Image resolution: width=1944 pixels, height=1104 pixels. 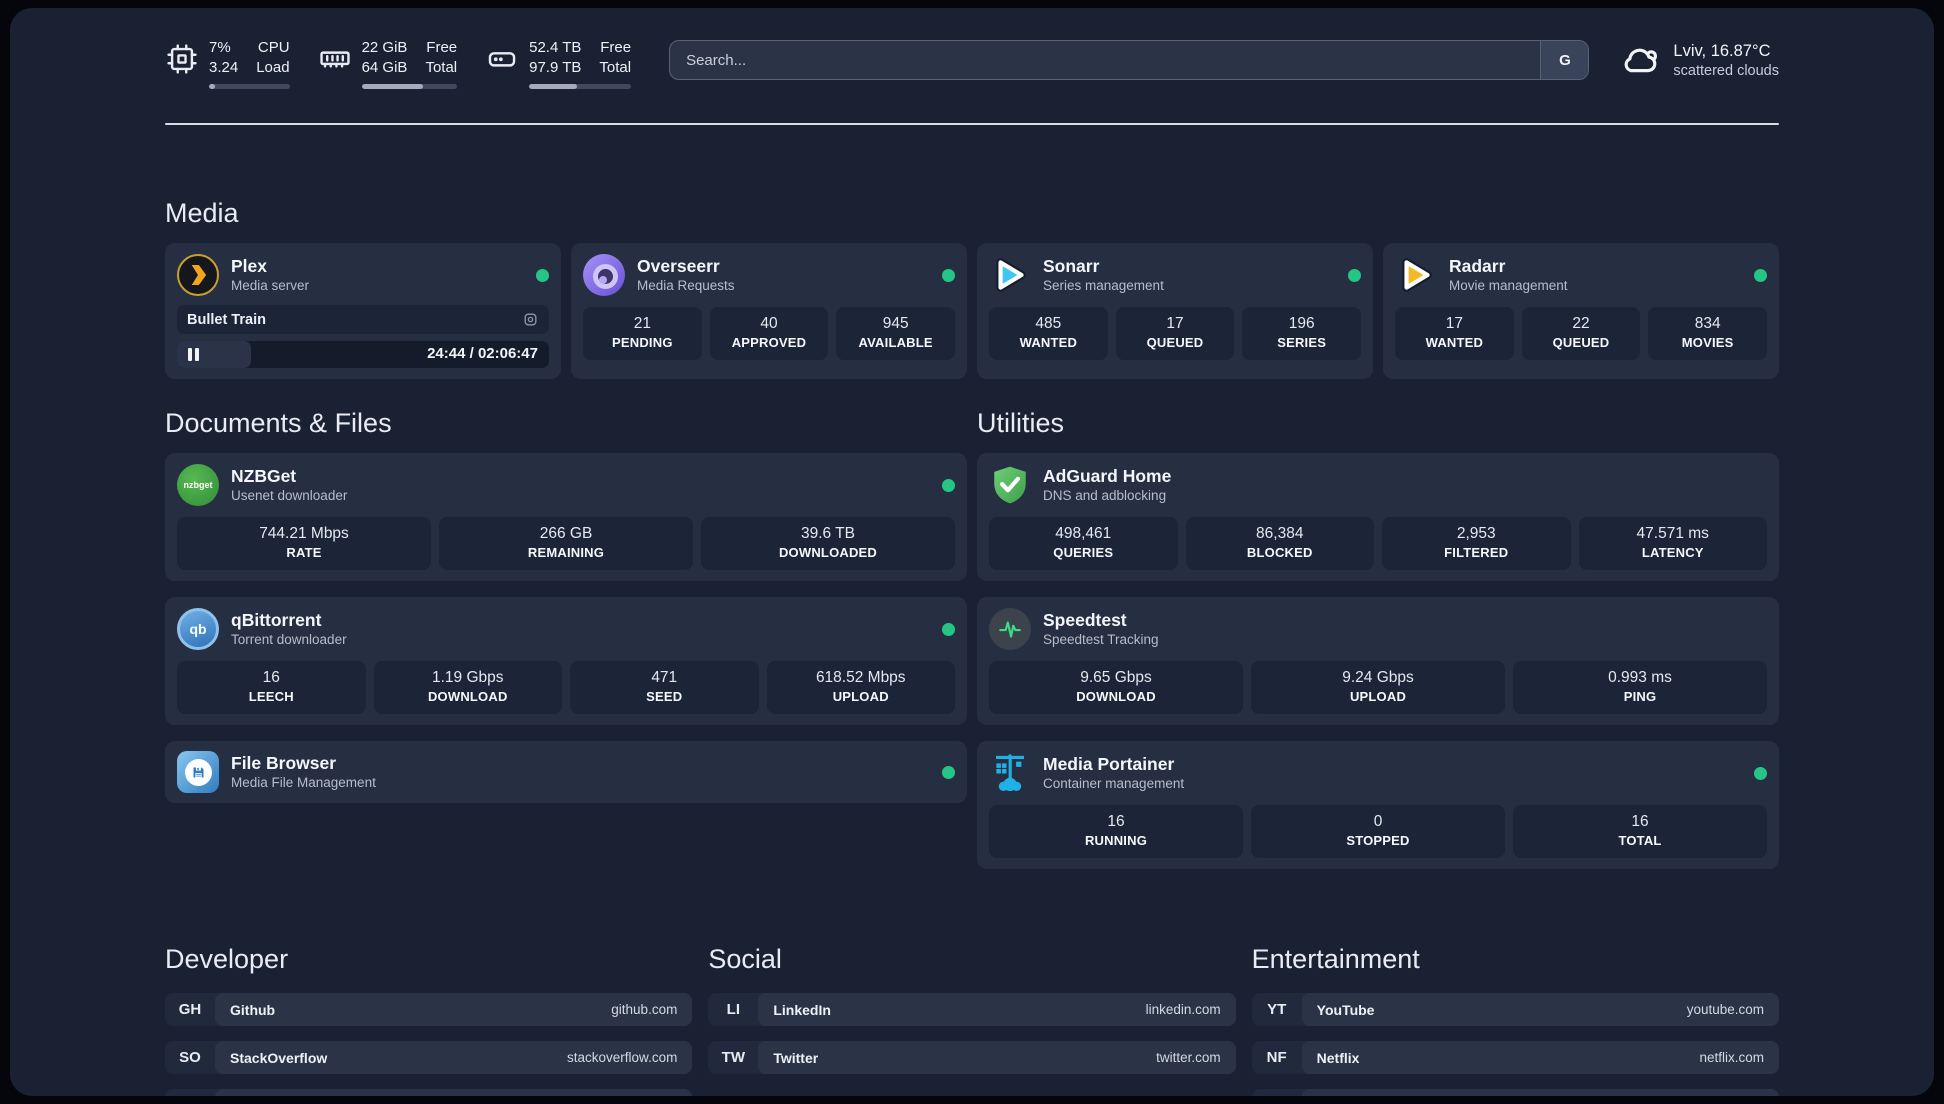 I want to click on stat-download: 1.19 Gbps DOWNLOAD, so click(x=467, y=687).